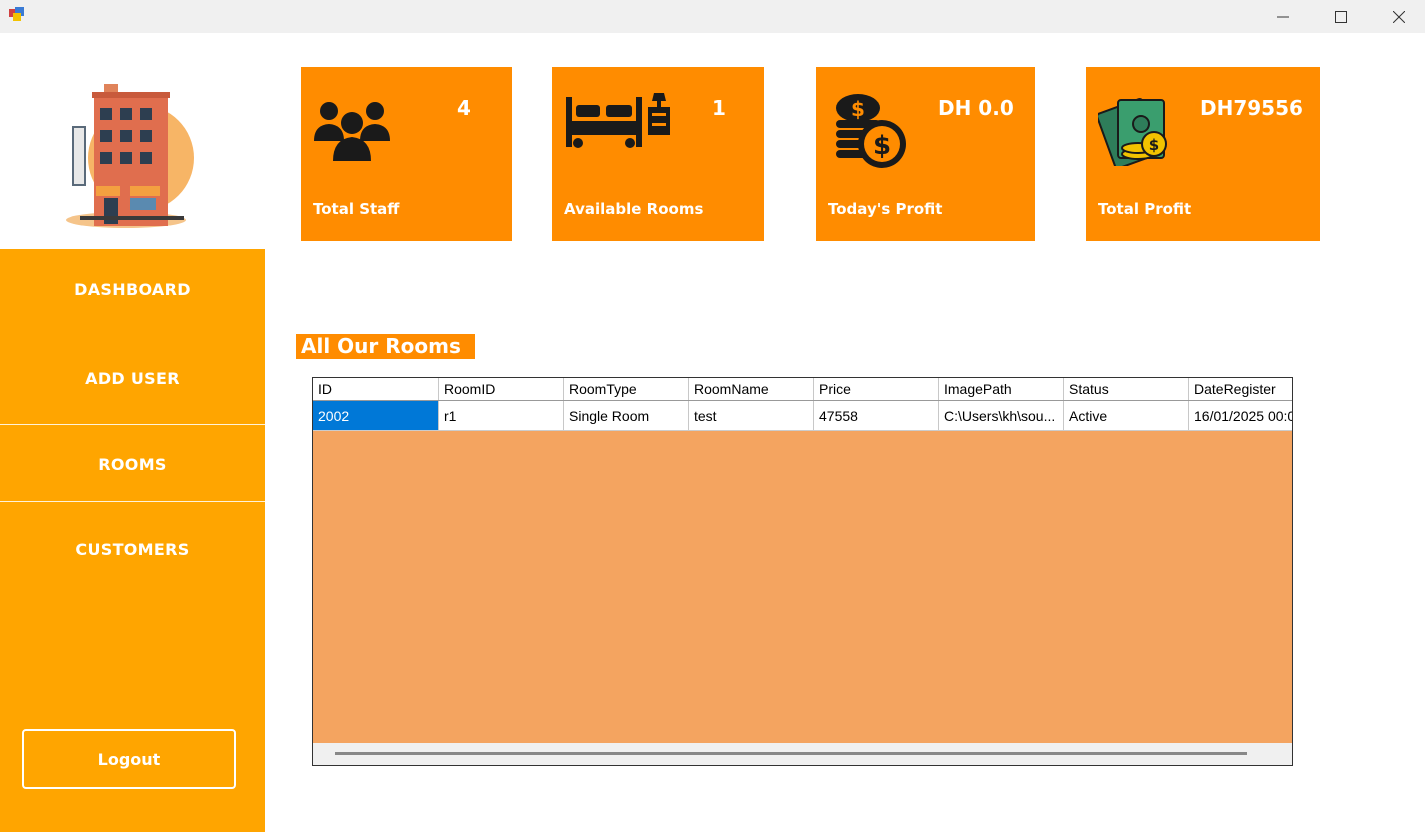 The height and width of the screenshot is (832, 1425). Describe the element at coordinates (626, 415) in the screenshot. I see `cell-roomtype: Single Room` at that location.